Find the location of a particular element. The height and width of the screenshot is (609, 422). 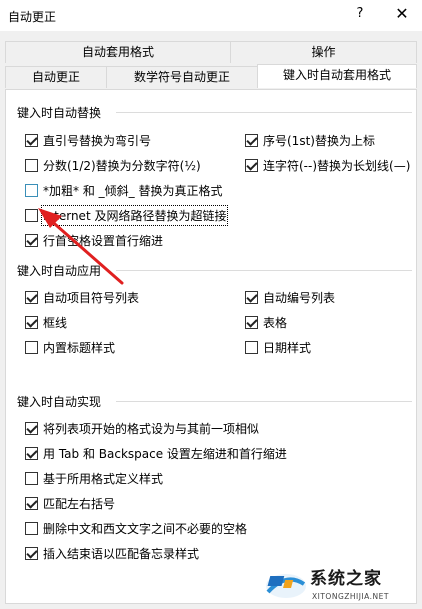

tab-autoformat-as-you-type: 键入时自动套用格式 is located at coordinates (337, 76).